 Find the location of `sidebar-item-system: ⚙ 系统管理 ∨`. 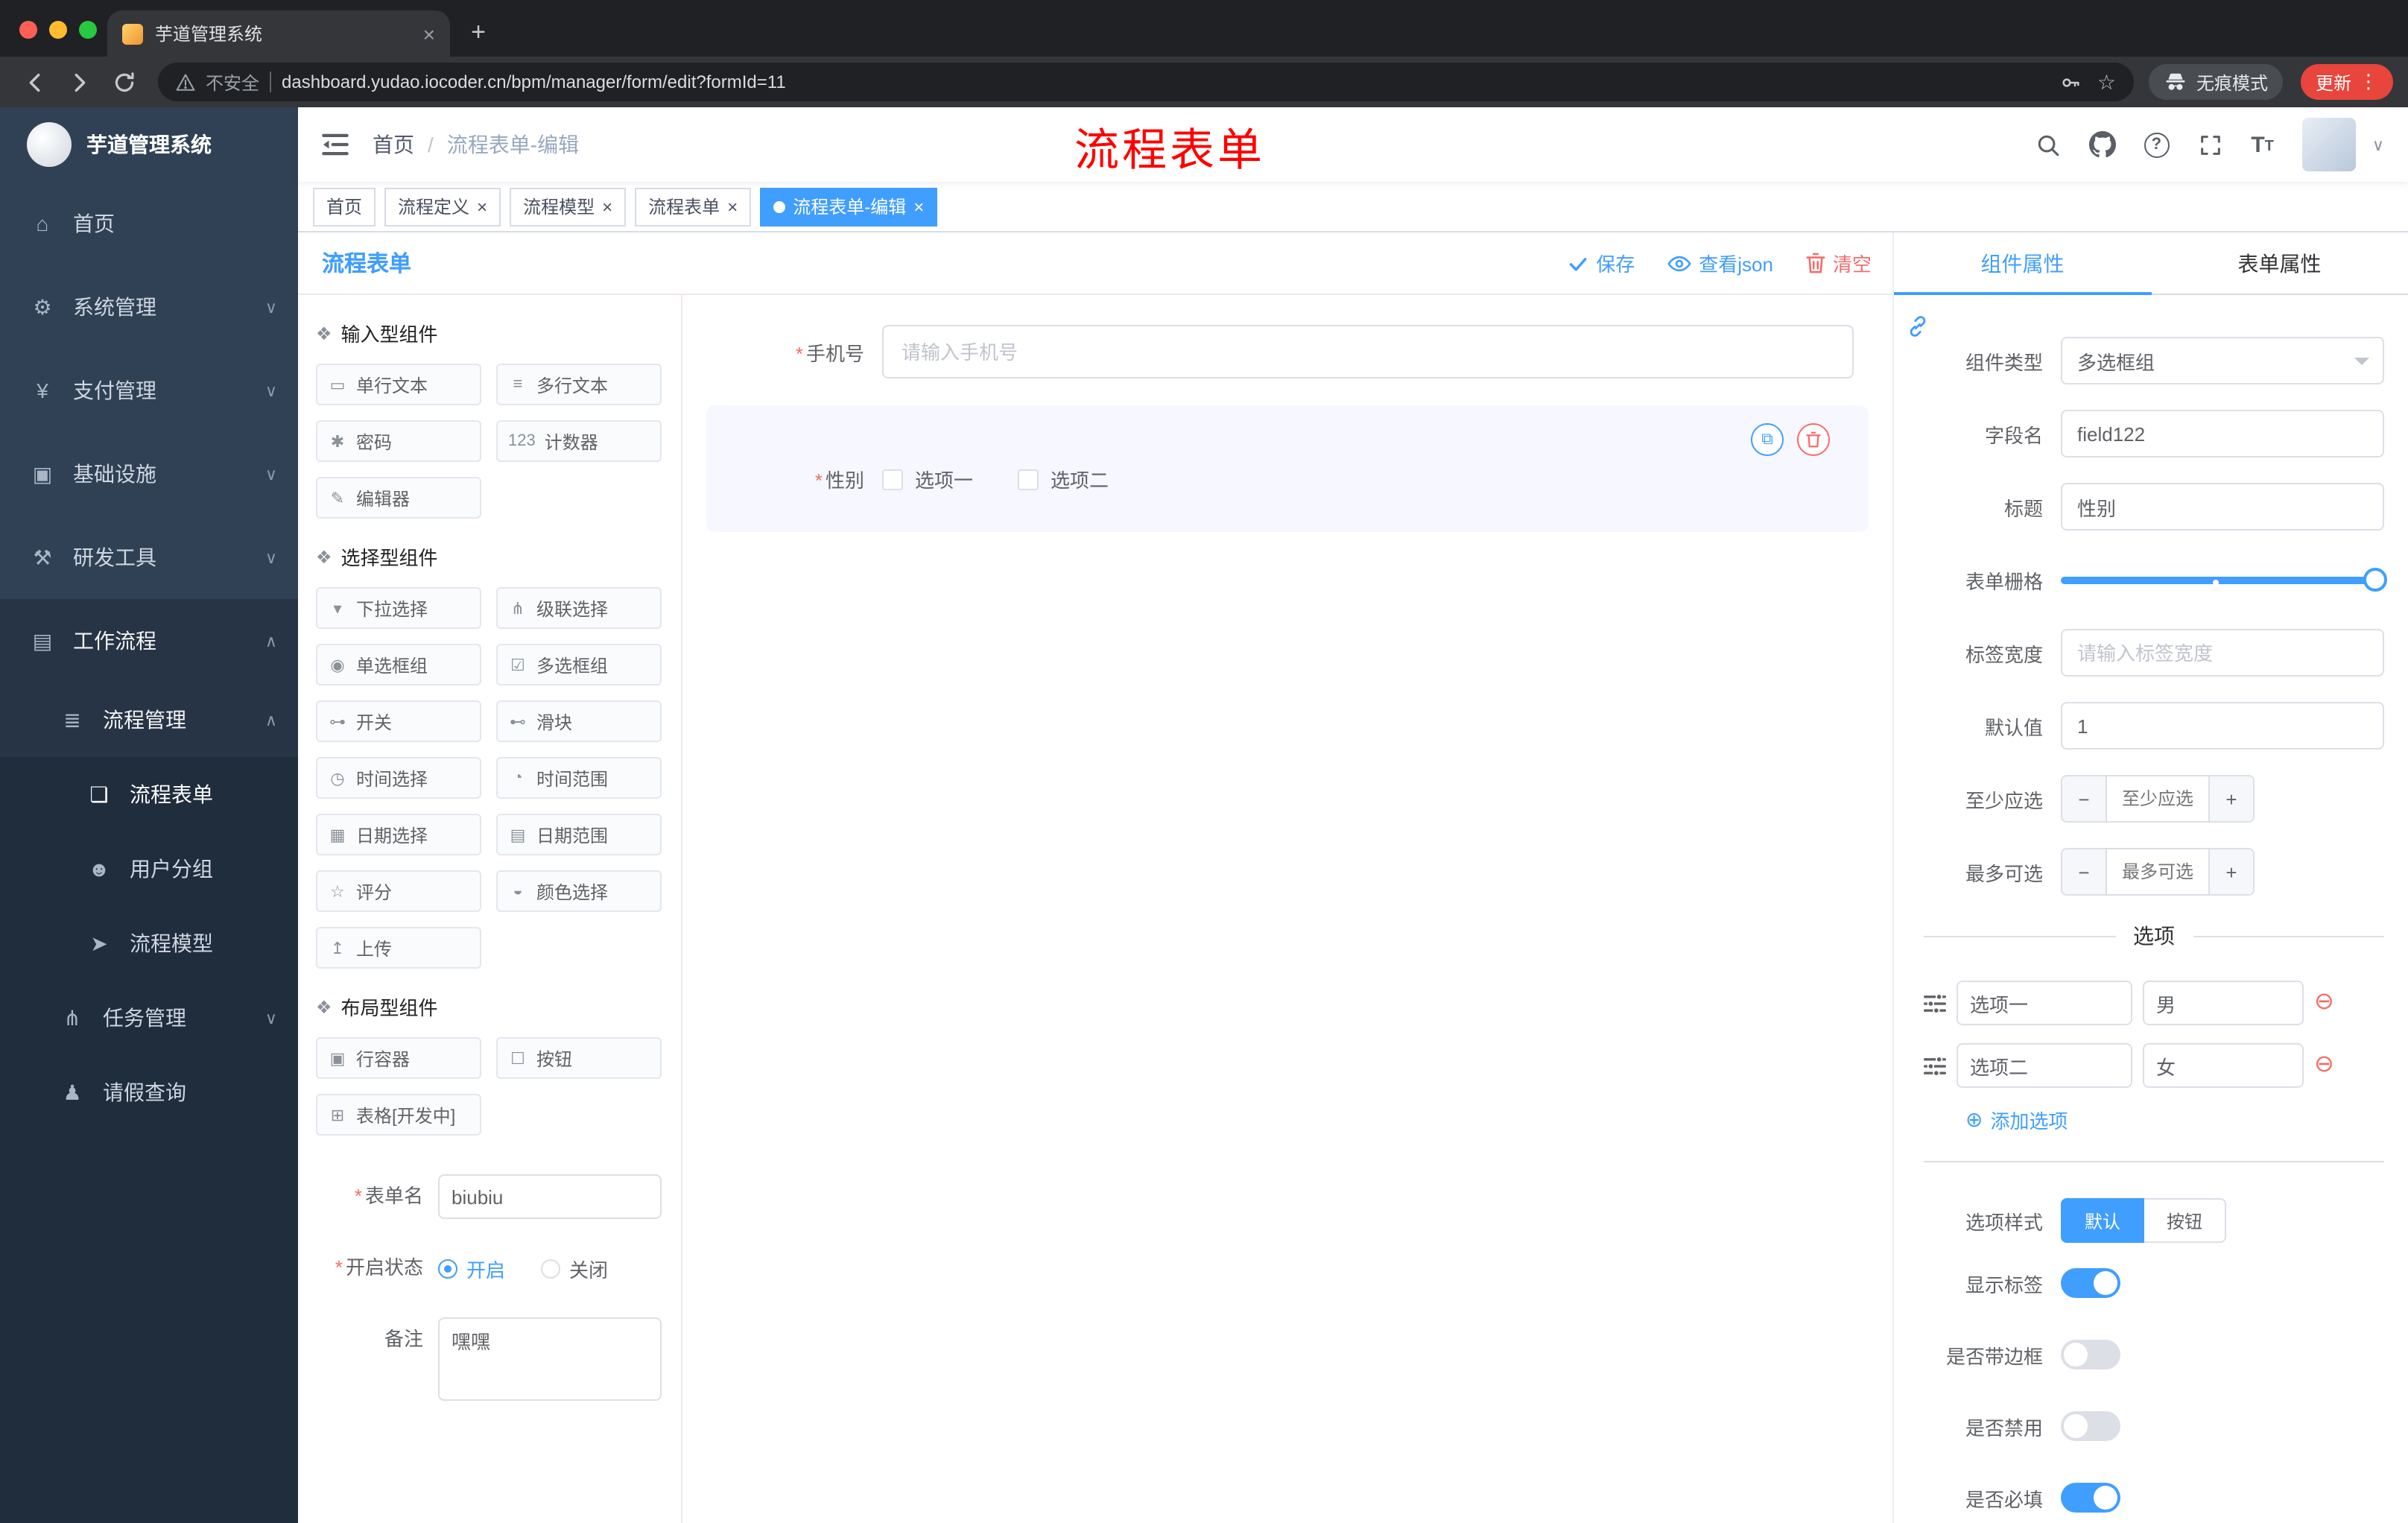

sidebar-item-system: ⚙ 系统管理 ∨ is located at coordinates (149, 307).